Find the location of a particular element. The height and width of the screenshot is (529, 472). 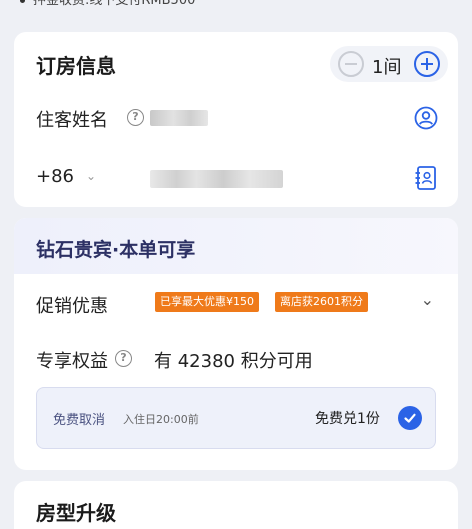

deposit-note: 押金收费:线下支付RMB500 is located at coordinates (236, 6).